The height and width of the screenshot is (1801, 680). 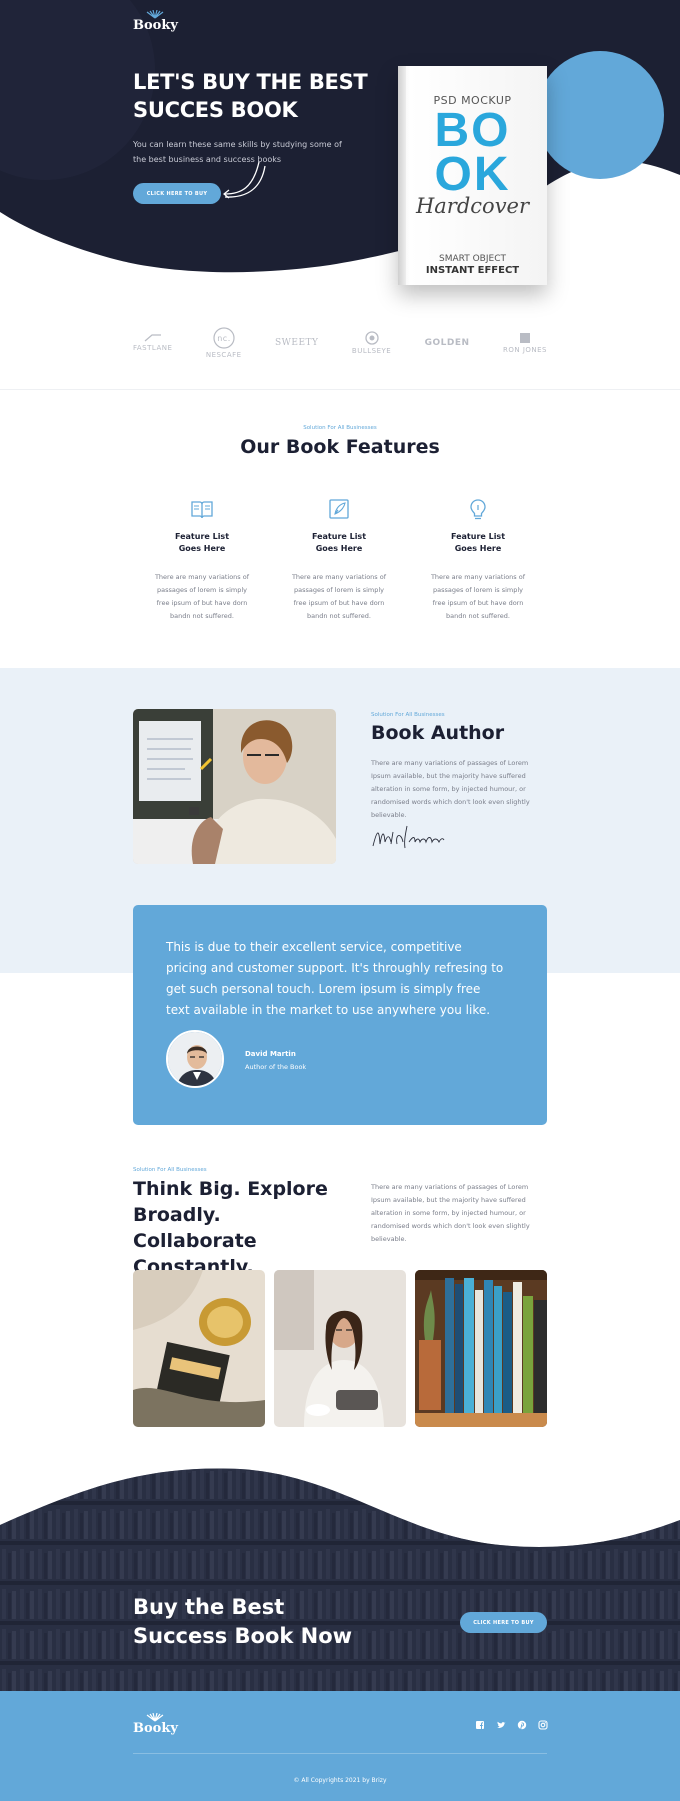 What do you see at coordinates (270, 1054) in the screenshot?
I see `testimonial-name: David Martin` at bounding box center [270, 1054].